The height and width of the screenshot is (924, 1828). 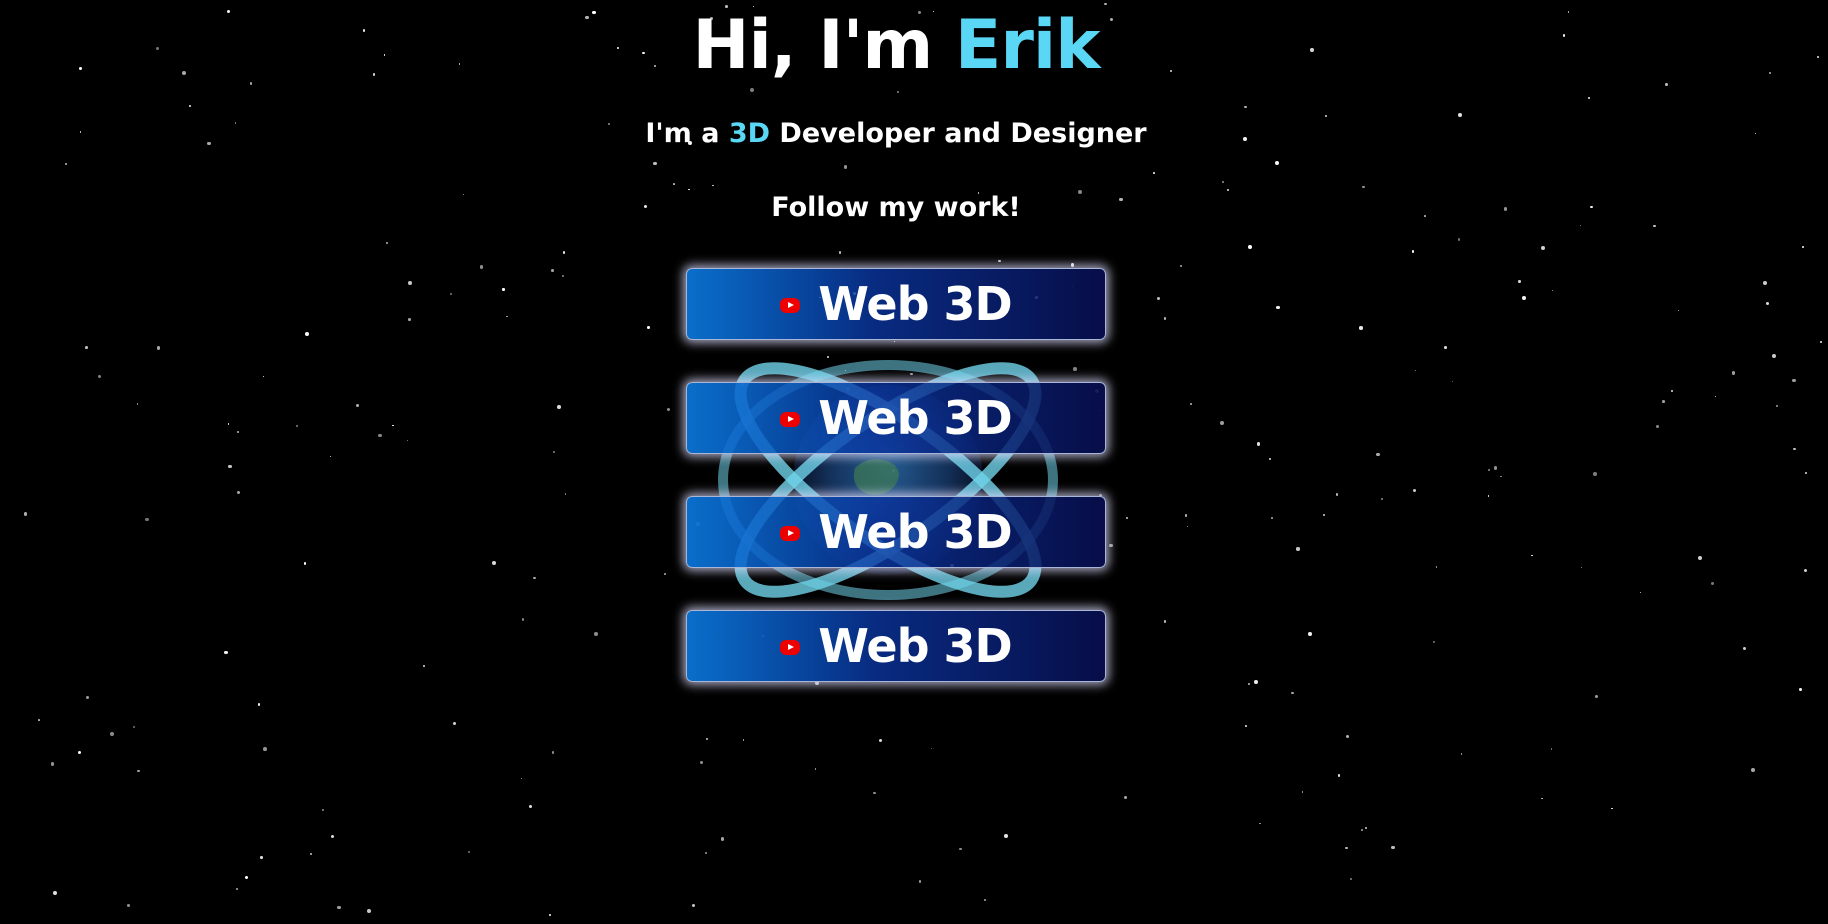 What do you see at coordinates (896, 304) in the screenshot?
I see `link-button-1: Web 3D` at bounding box center [896, 304].